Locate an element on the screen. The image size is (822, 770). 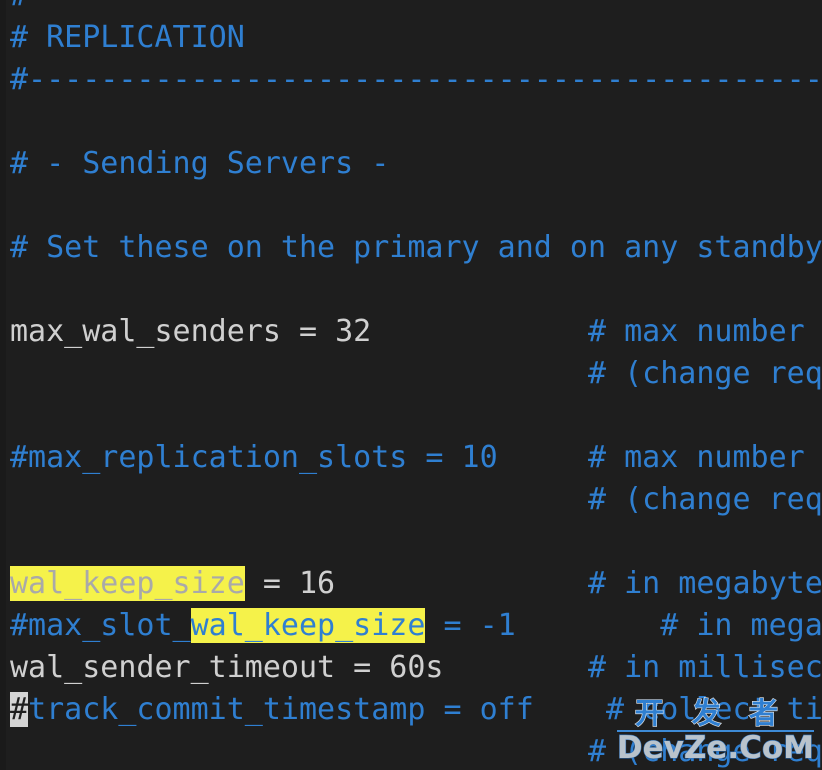
code-token-comment: = -1 is located at coordinates (470, 625).